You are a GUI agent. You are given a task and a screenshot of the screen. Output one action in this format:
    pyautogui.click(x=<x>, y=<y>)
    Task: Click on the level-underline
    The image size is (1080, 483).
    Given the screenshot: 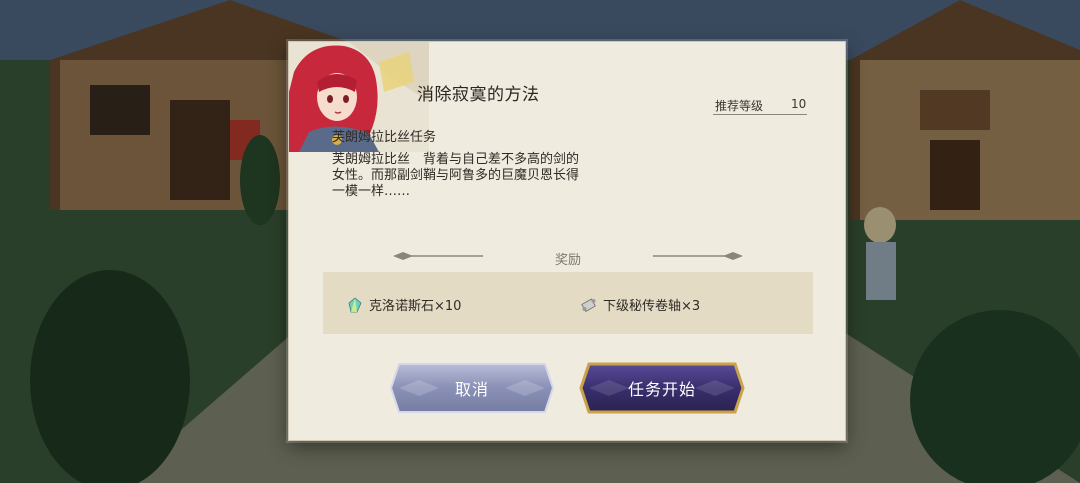 What is the action you would take?
    pyautogui.click(x=760, y=114)
    